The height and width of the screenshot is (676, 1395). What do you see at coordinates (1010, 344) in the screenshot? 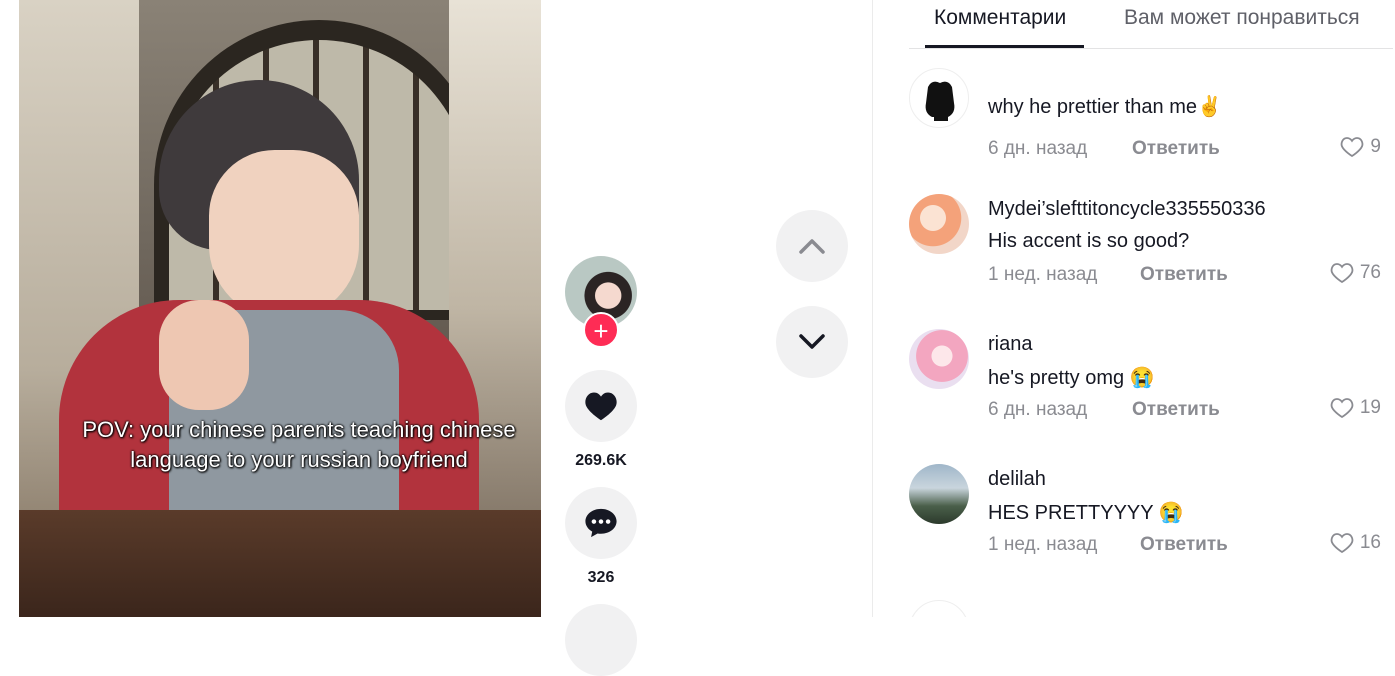
I see `comment-username: riana` at bounding box center [1010, 344].